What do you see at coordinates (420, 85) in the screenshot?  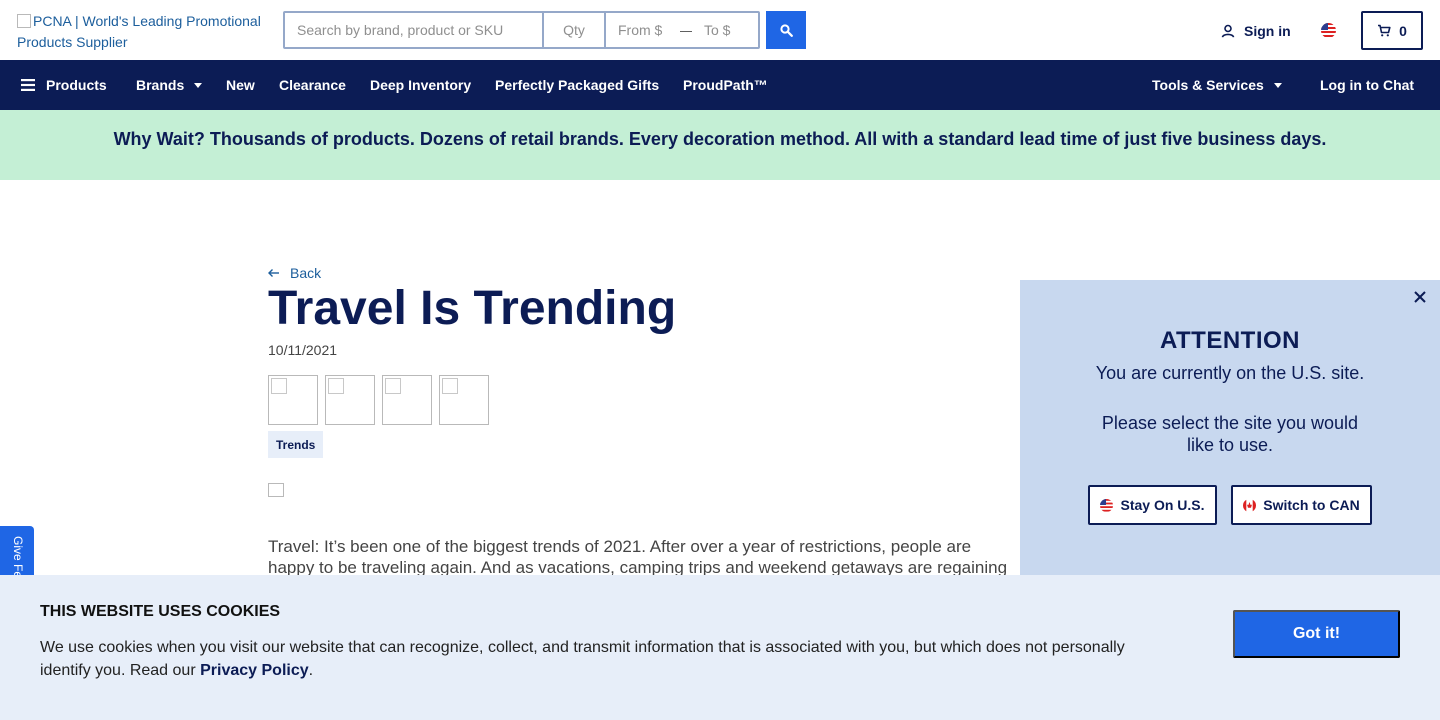 I see `nav-deep-inventory: Deep Inventory` at bounding box center [420, 85].